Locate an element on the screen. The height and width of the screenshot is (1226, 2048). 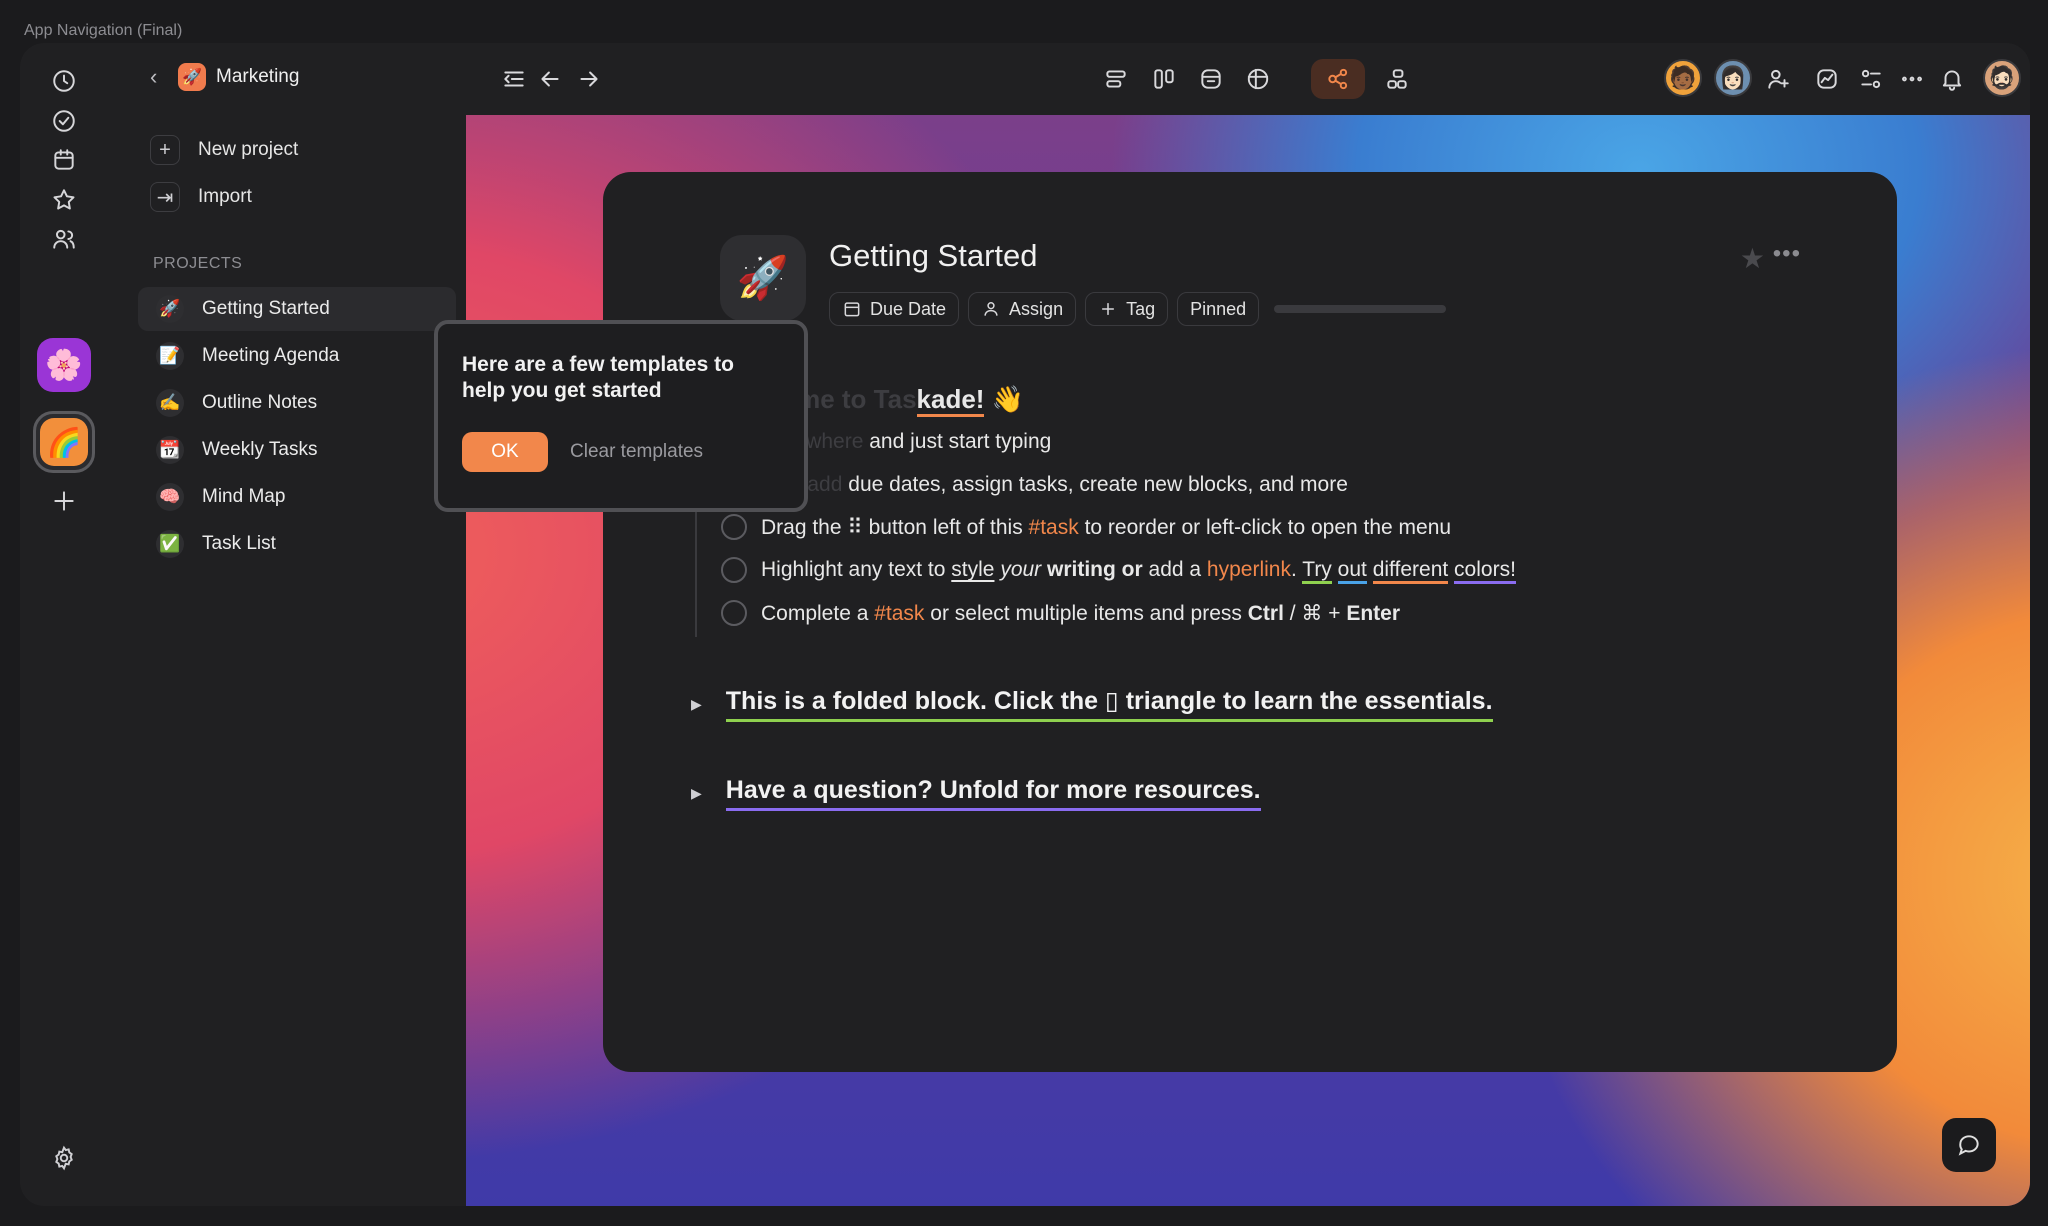
people-icon is located at coordinates (64, 239).